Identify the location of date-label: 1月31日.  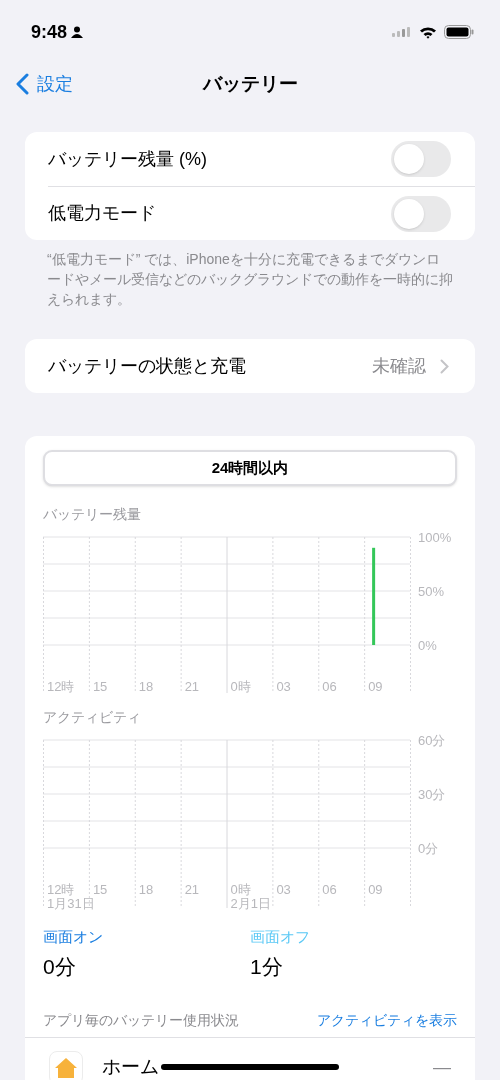
(71, 903).